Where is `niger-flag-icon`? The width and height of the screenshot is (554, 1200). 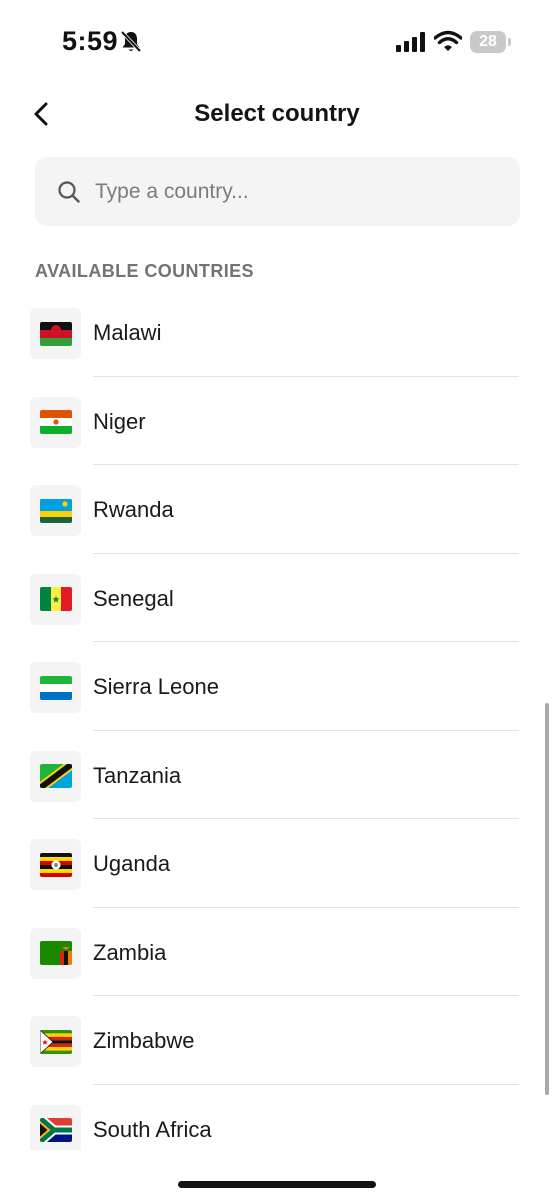
niger-flag-icon is located at coordinates (55, 422).